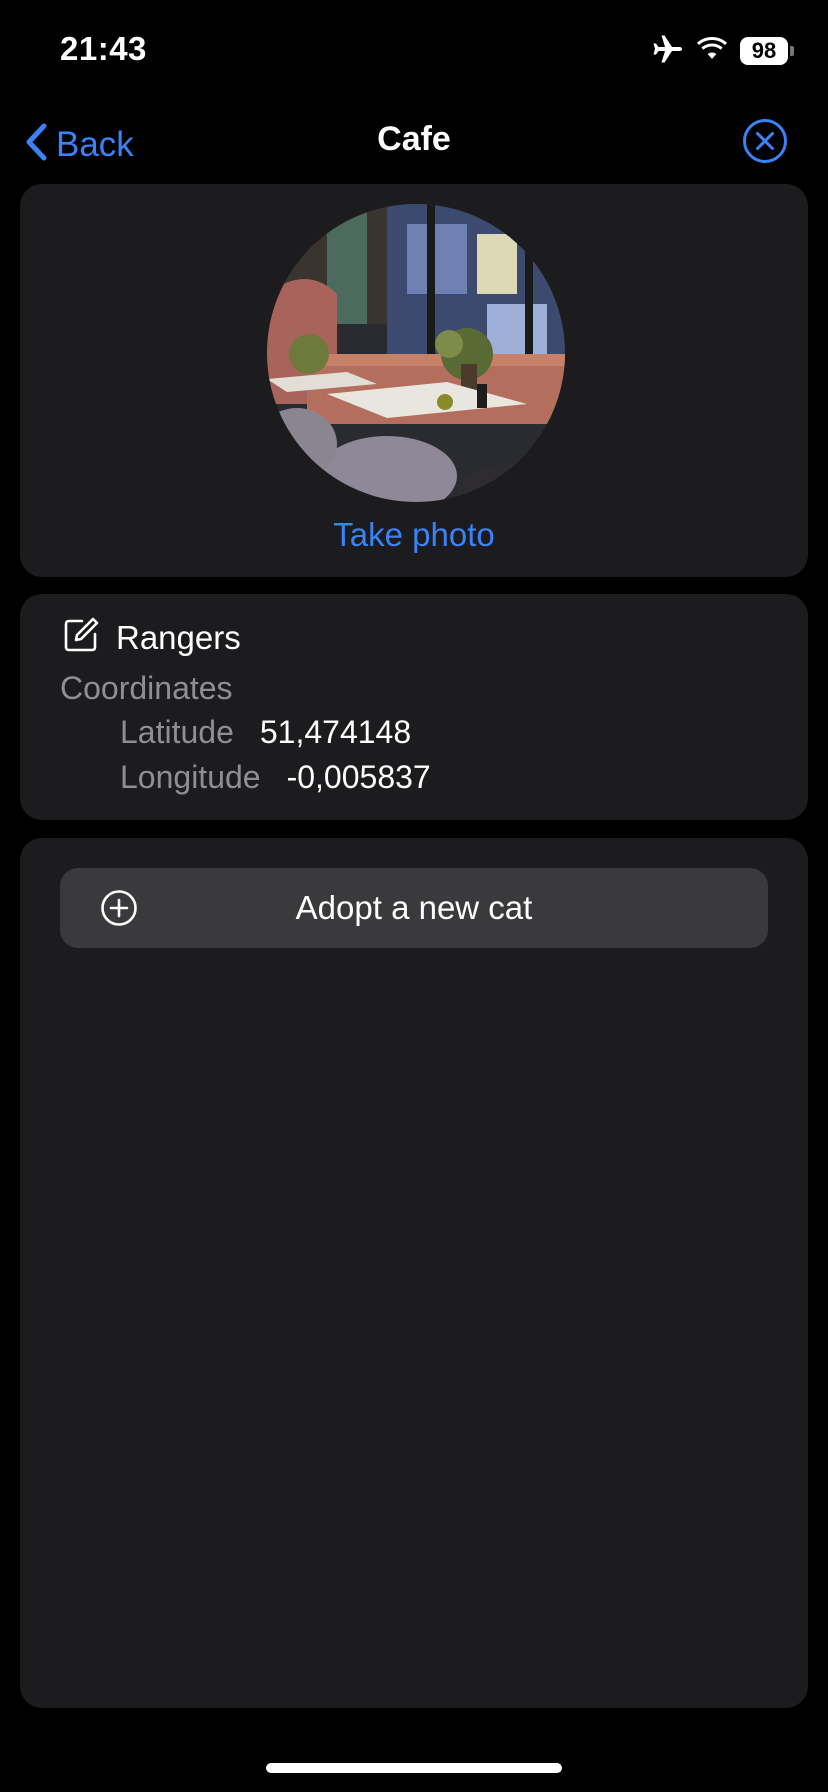 The image size is (828, 1792). What do you see at coordinates (764, 51) in the screenshot?
I see `battery-level: 98` at bounding box center [764, 51].